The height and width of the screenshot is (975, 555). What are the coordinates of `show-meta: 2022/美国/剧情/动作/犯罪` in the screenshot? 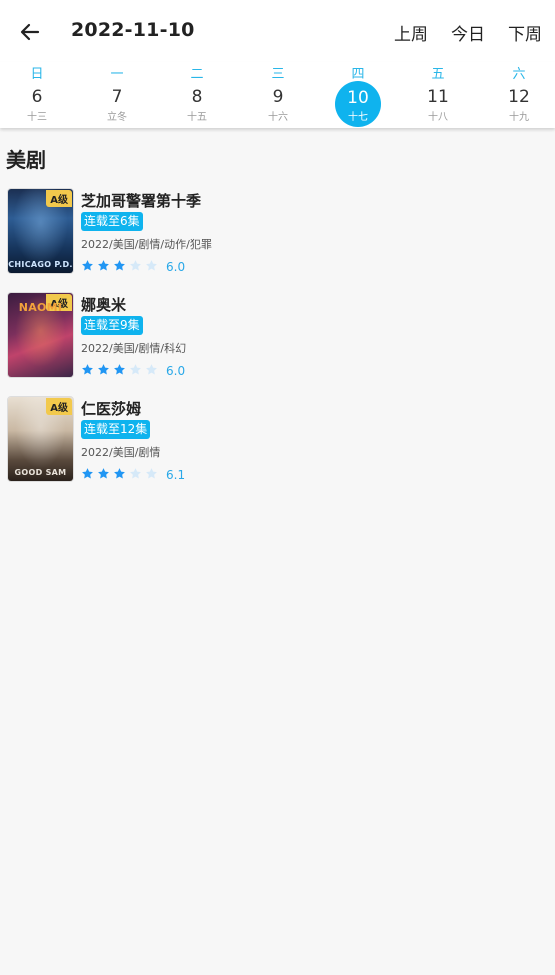 It's located at (146, 244).